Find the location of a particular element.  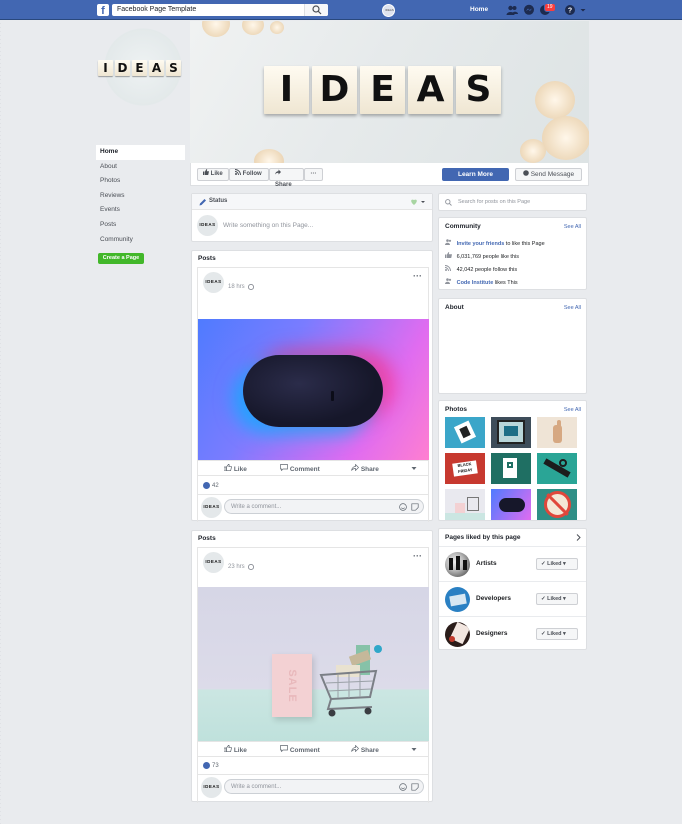

post-image-shopping-cart: SALE is located at coordinates (313, 664).